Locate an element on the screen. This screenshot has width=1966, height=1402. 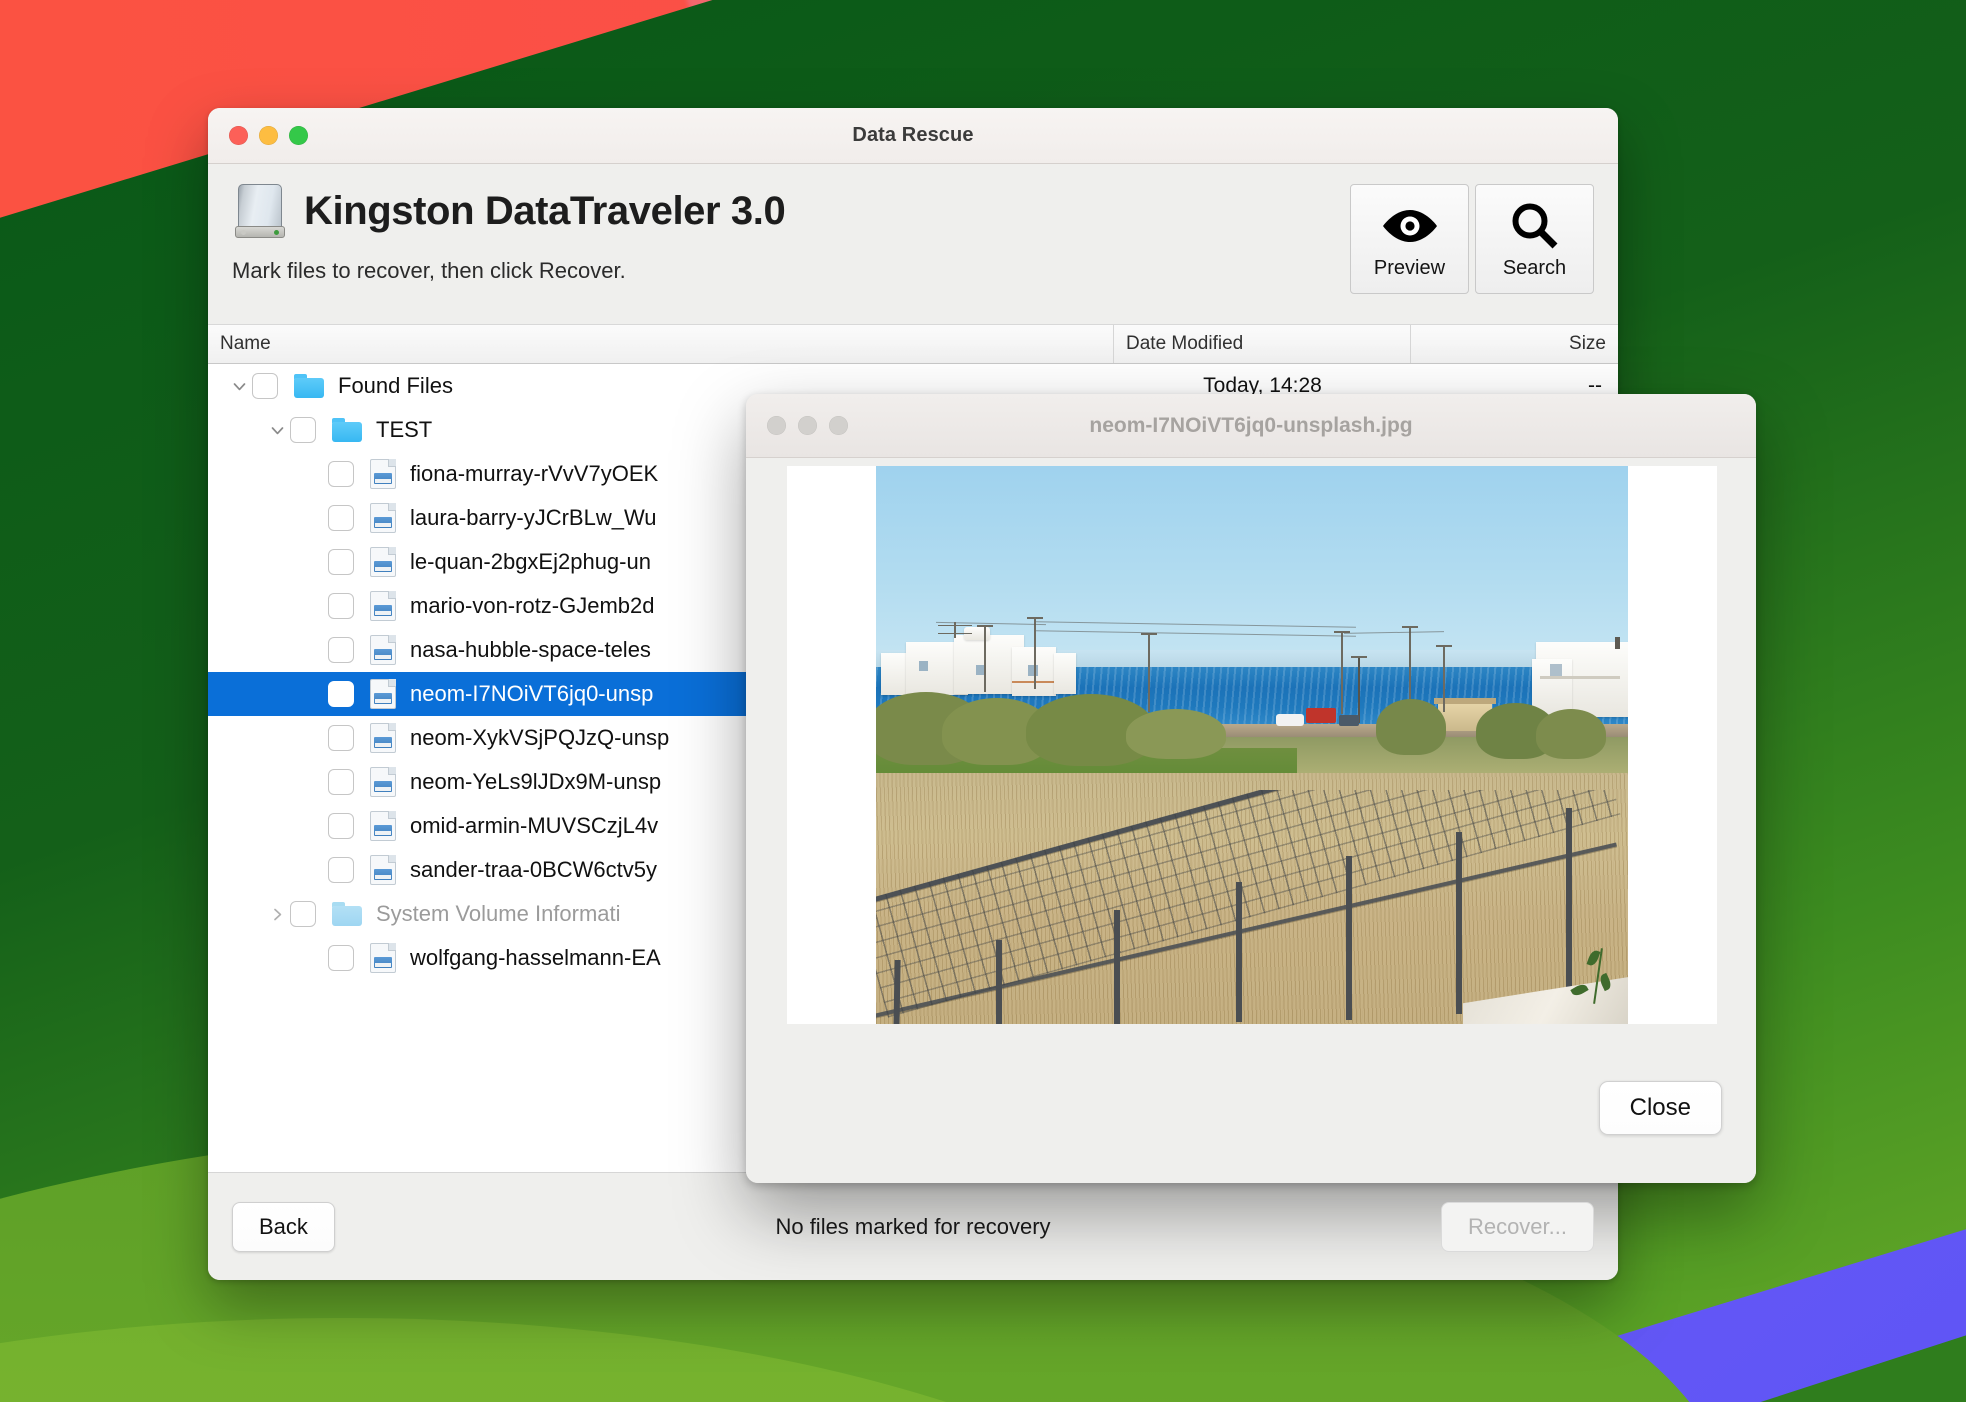
status-text: No files marked for recovery is located at coordinates (913, 1226).